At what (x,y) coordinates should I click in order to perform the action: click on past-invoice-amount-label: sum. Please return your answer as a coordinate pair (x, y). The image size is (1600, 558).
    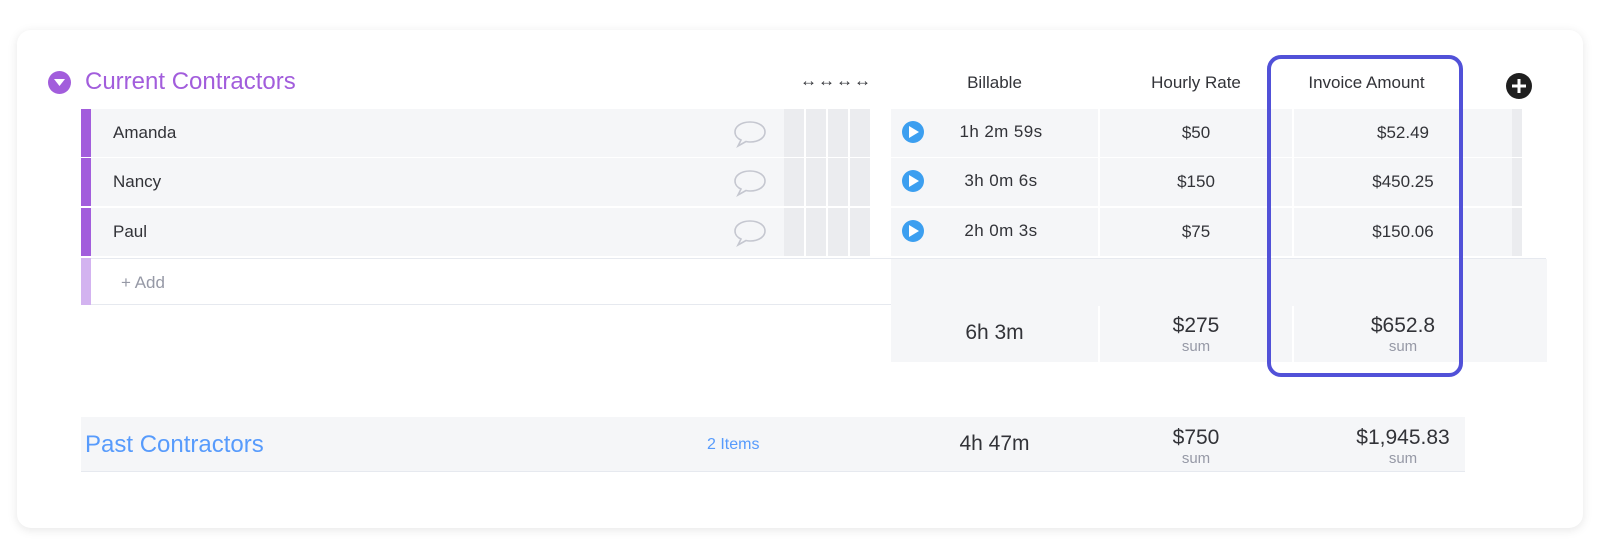
    Looking at the image, I should click on (1403, 458).